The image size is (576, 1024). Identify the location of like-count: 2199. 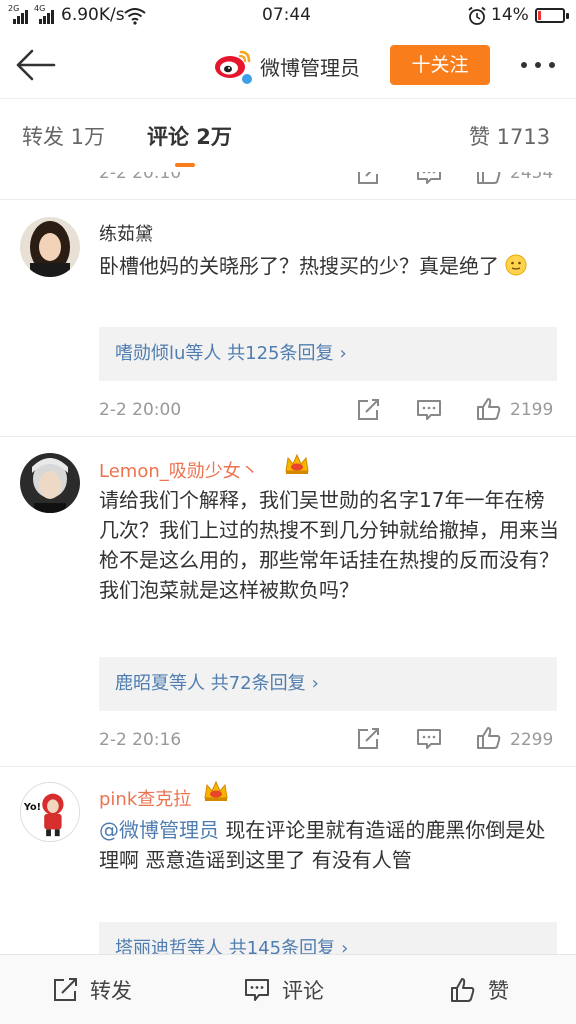
(532, 410).